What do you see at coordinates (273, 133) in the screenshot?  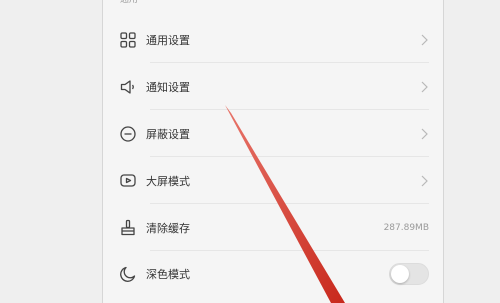 I see `setting-row-block: 屏蔽设置` at bounding box center [273, 133].